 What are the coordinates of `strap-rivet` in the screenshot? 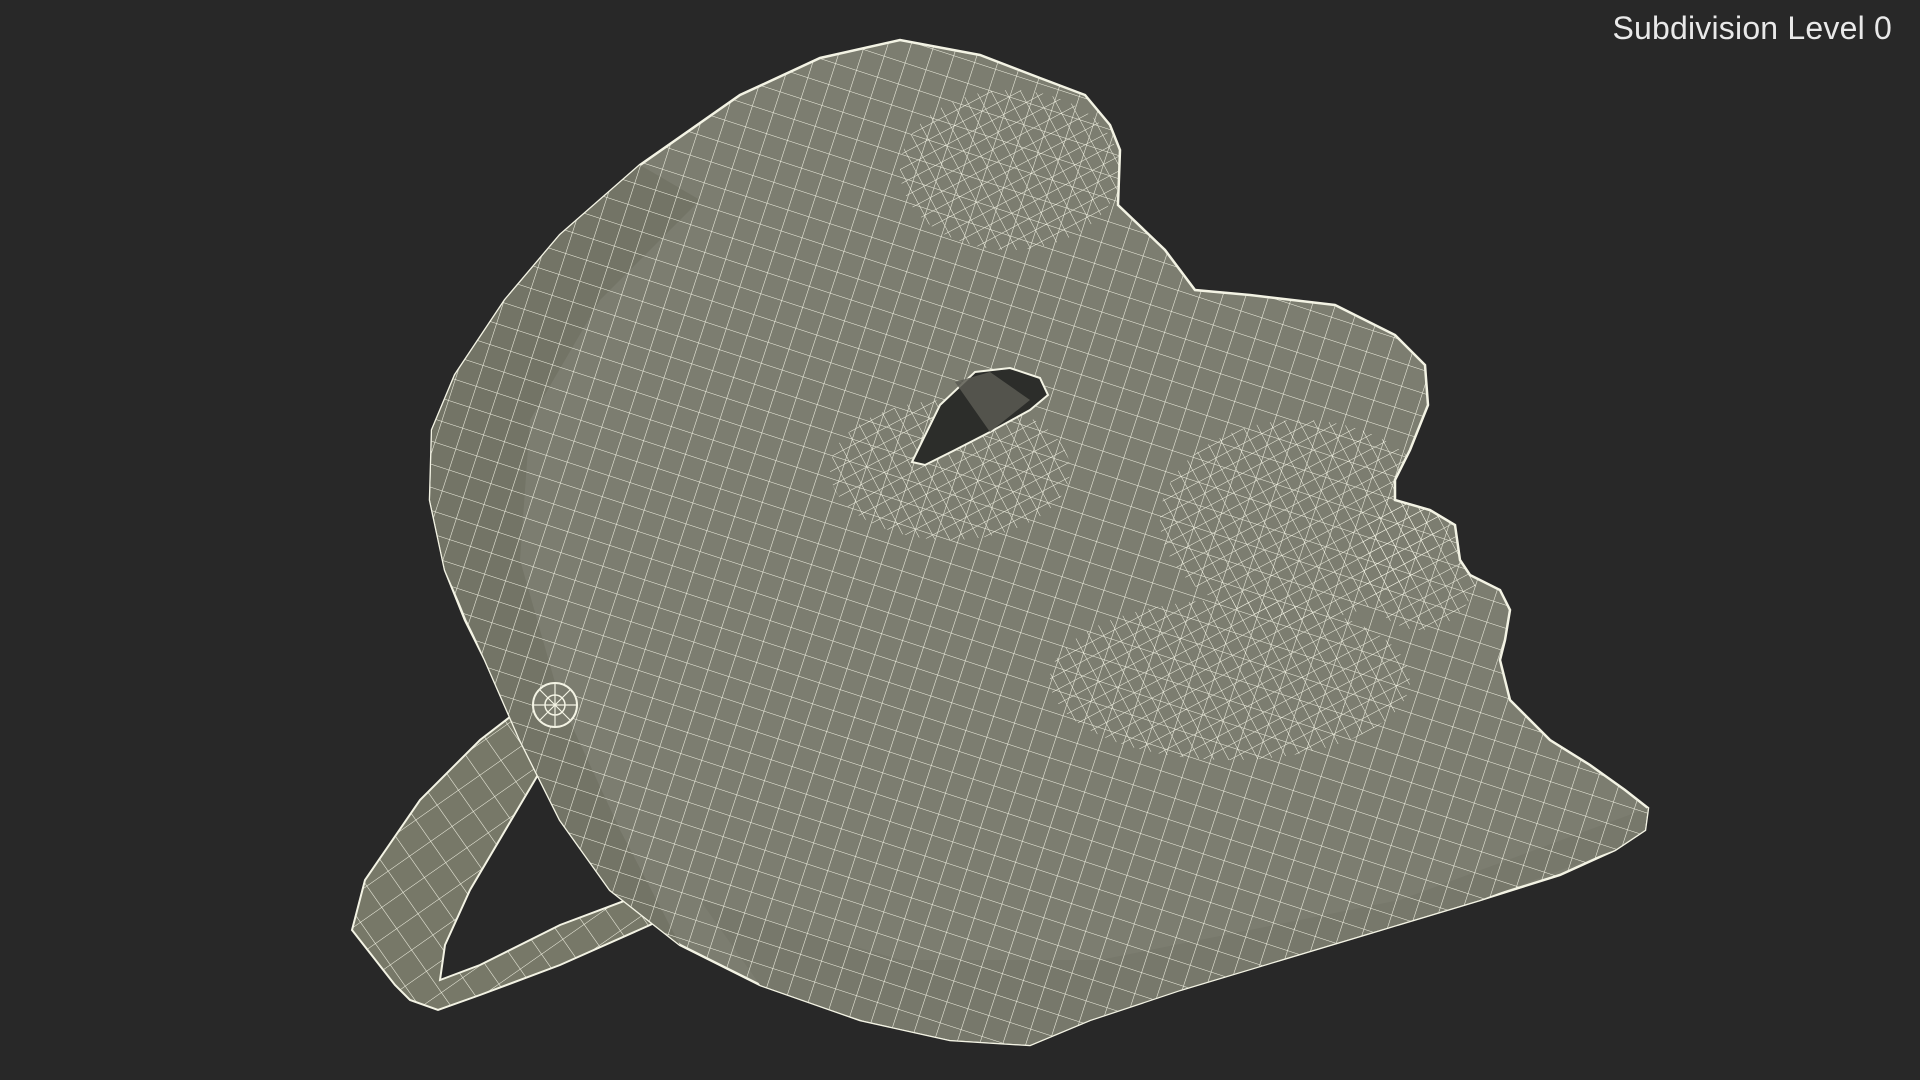 It's located at (555, 705).